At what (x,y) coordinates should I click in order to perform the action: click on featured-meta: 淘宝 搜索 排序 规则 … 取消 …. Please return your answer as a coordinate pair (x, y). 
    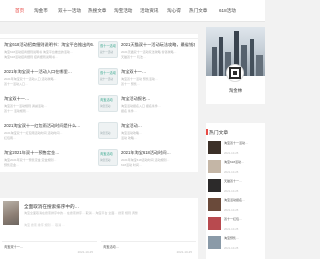
    Looking at the image, I should click on (45, 225).